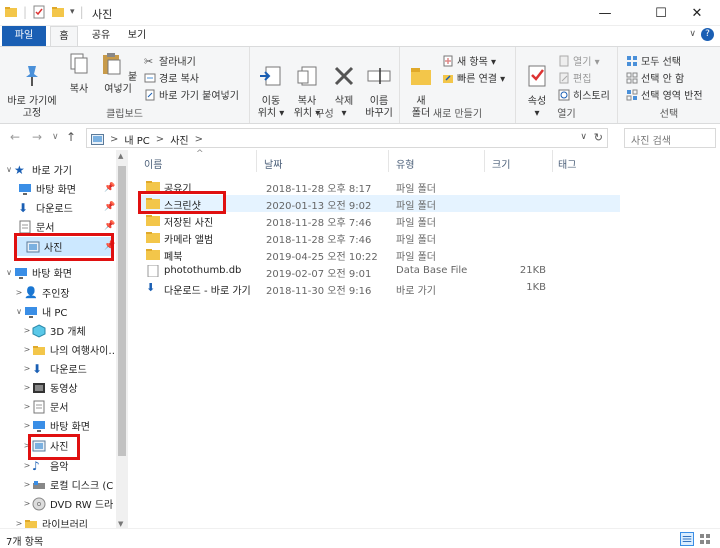 Image resolution: width=720 pixels, height=548 pixels. I want to click on nav-item-downloads: > ⬇ 다운로드, so click(54, 368).